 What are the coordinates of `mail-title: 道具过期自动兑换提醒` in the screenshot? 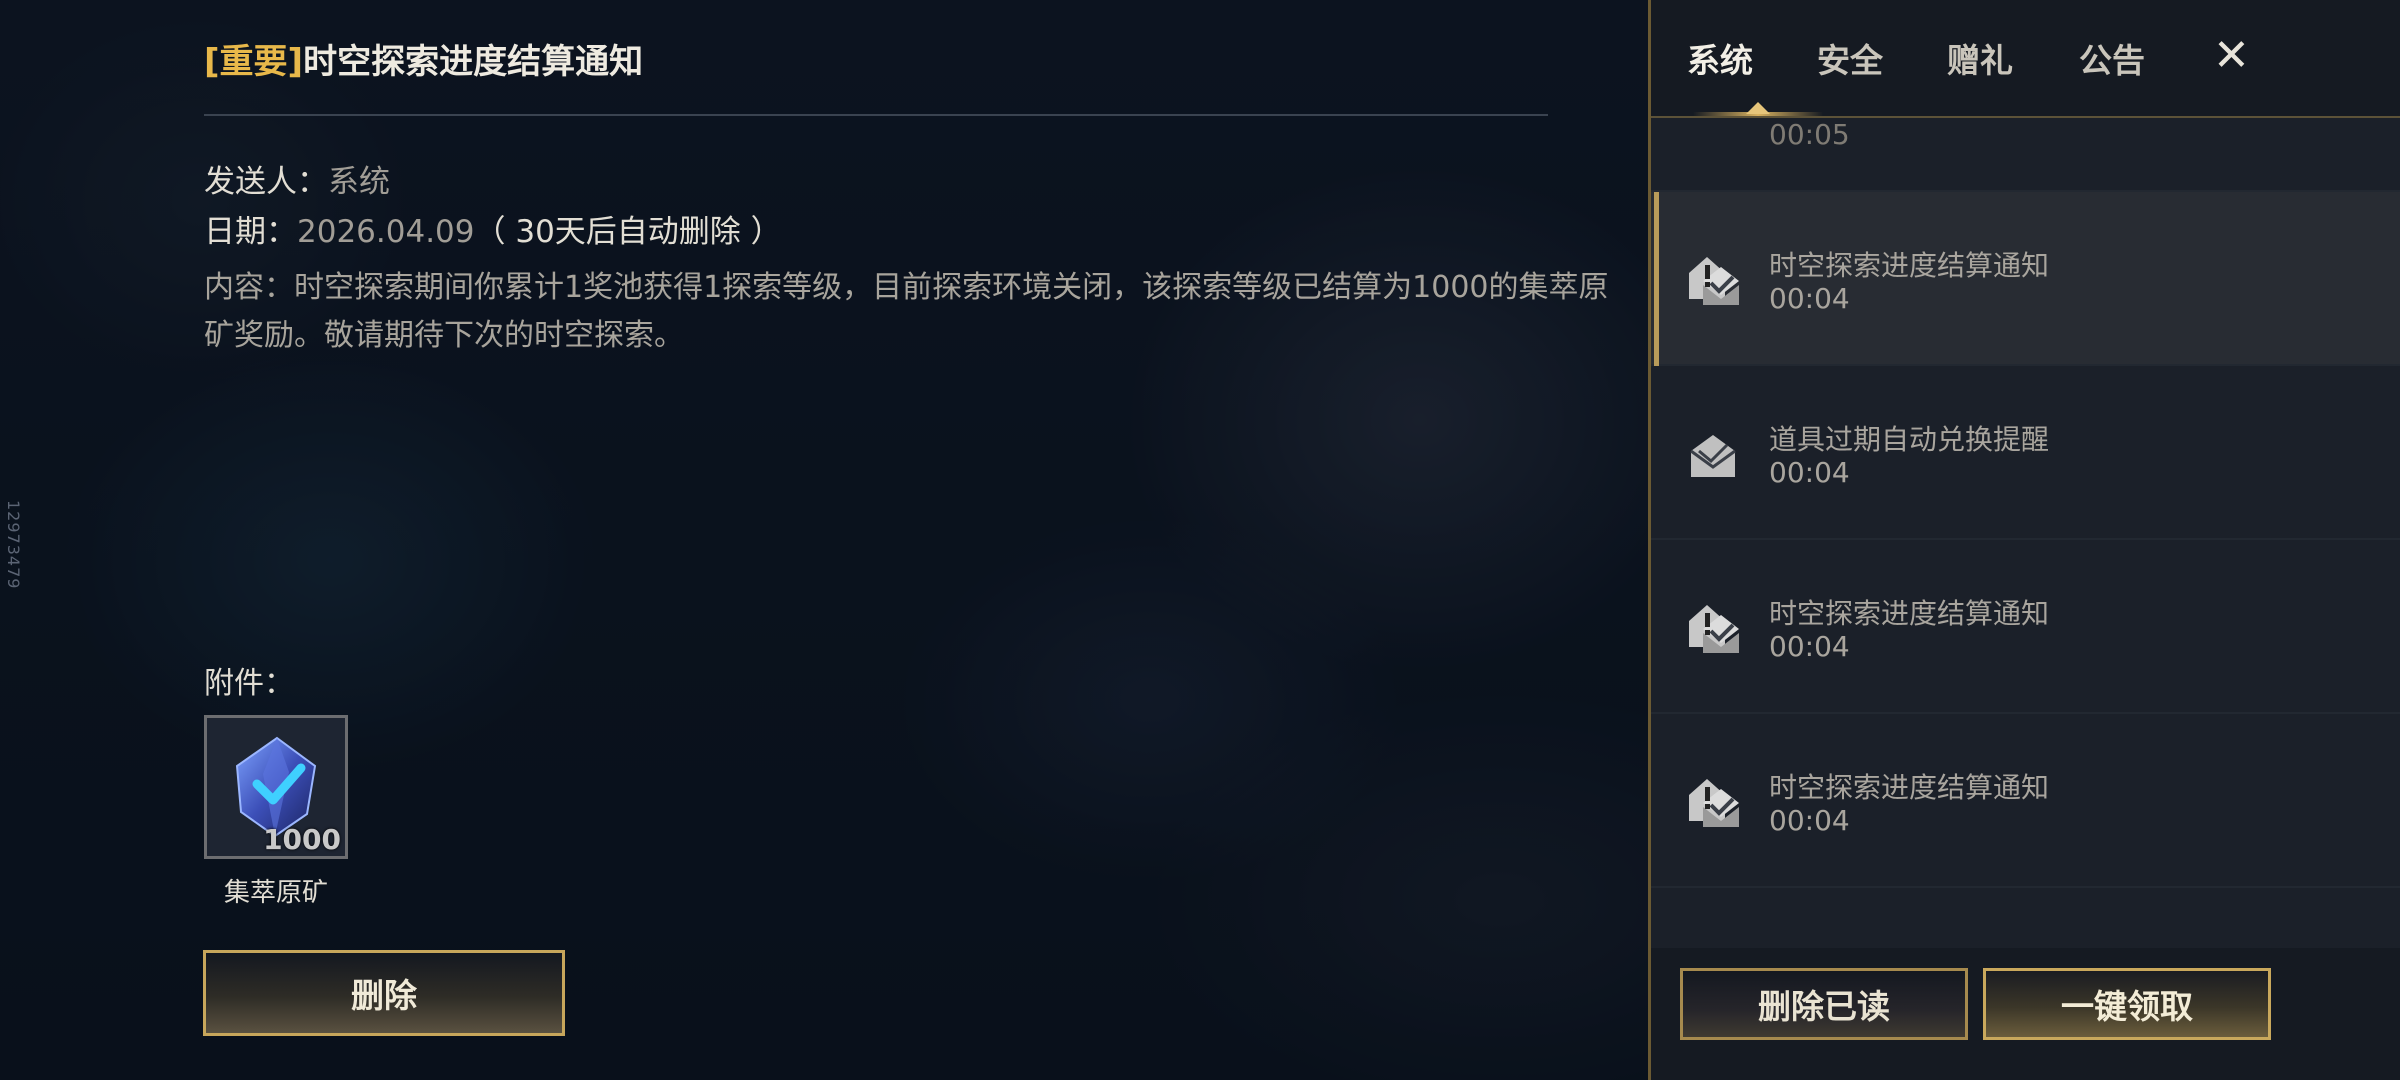 It's located at (1909, 439).